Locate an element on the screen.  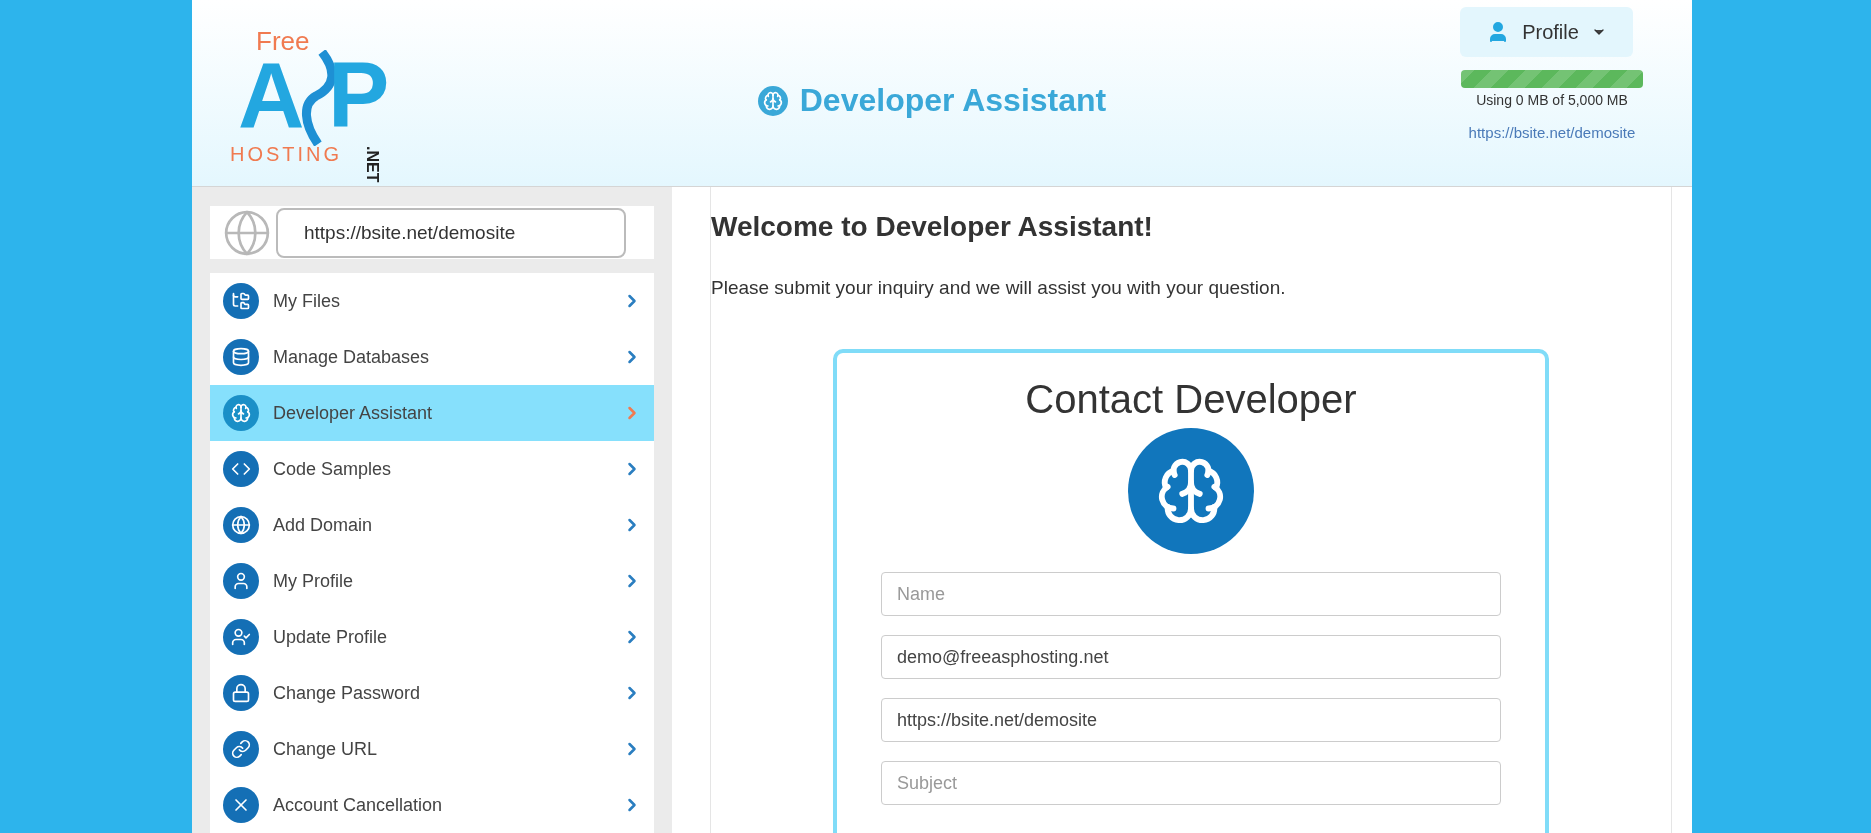
user-check-icon is located at coordinates (241, 637).